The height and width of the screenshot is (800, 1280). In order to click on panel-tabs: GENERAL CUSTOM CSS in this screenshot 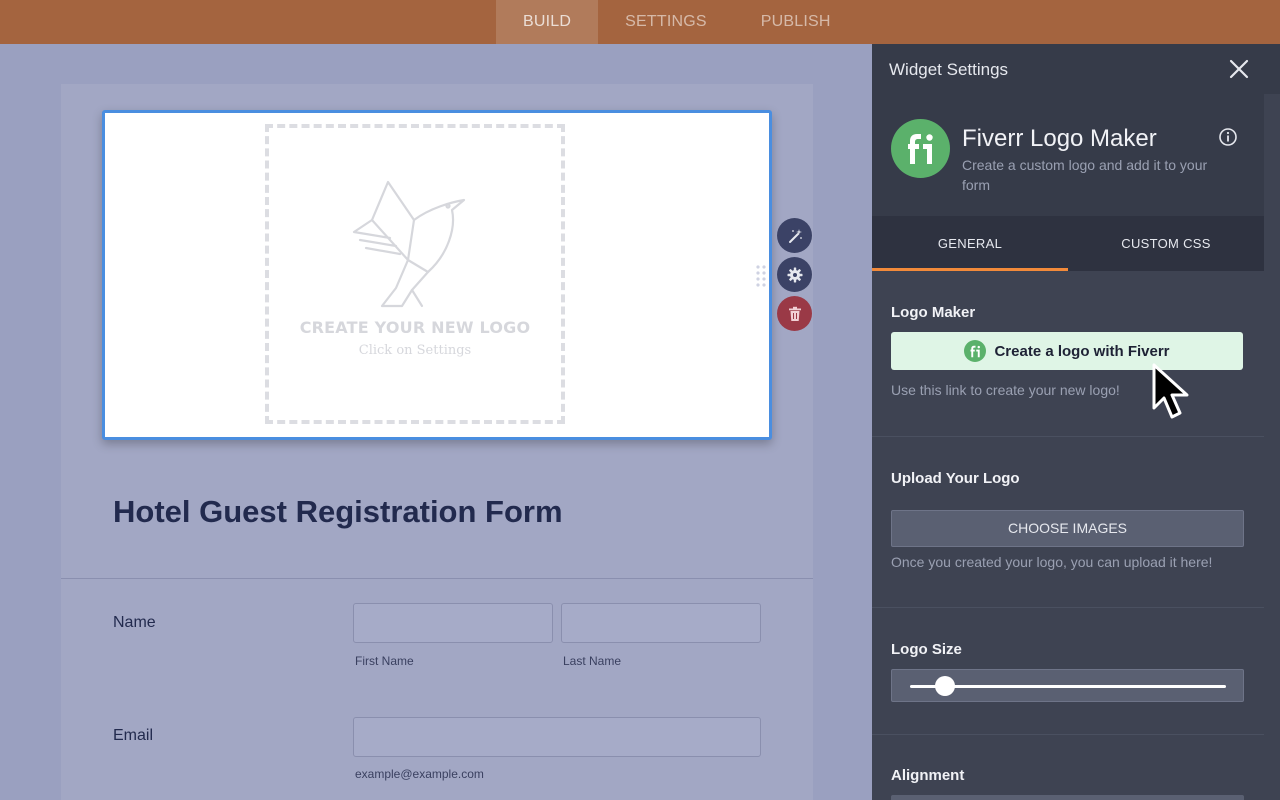, I will do `click(1076, 243)`.